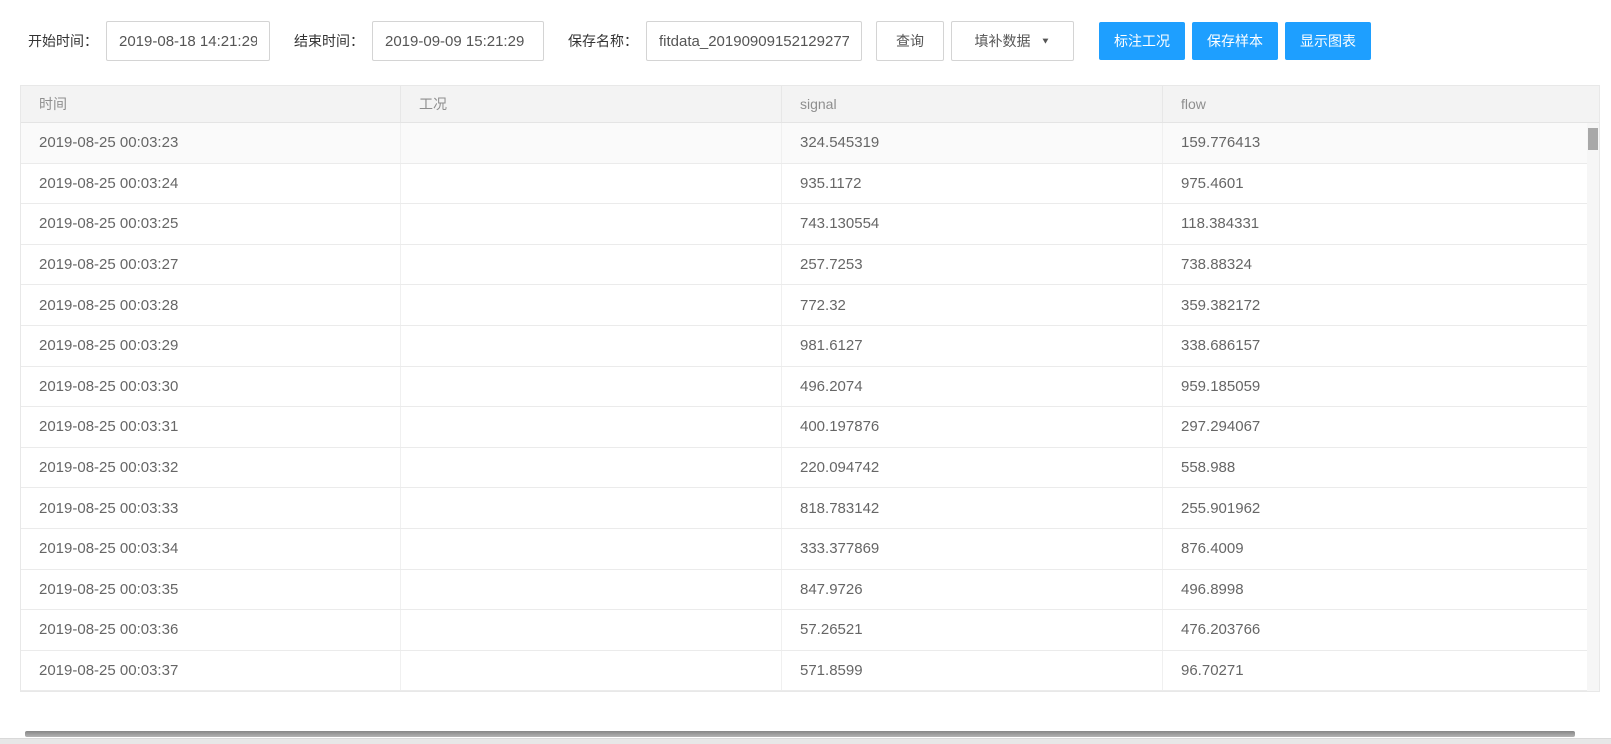 The image size is (1611, 744). What do you see at coordinates (1216, 265) in the screenshot?
I see `cell-flow: 738.88324` at bounding box center [1216, 265].